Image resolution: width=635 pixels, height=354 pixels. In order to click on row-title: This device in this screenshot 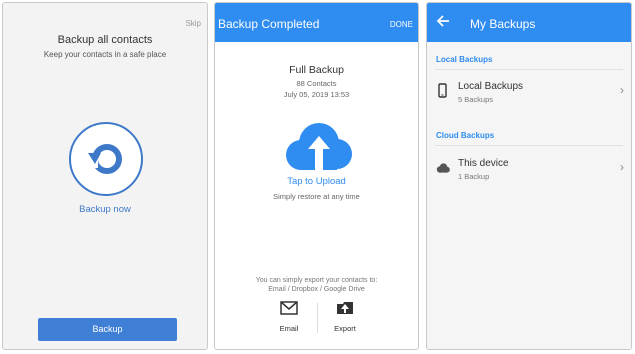, I will do `click(483, 163)`.